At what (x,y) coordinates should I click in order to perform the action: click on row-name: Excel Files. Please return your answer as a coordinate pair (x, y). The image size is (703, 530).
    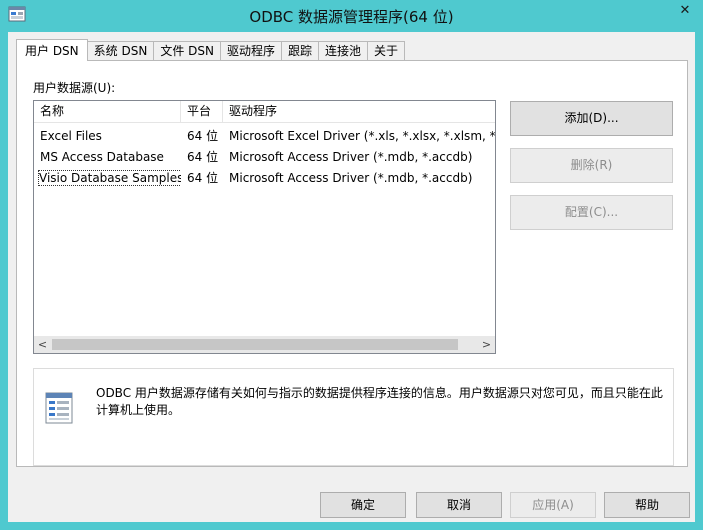
    Looking at the image, I should click on (71, 136).